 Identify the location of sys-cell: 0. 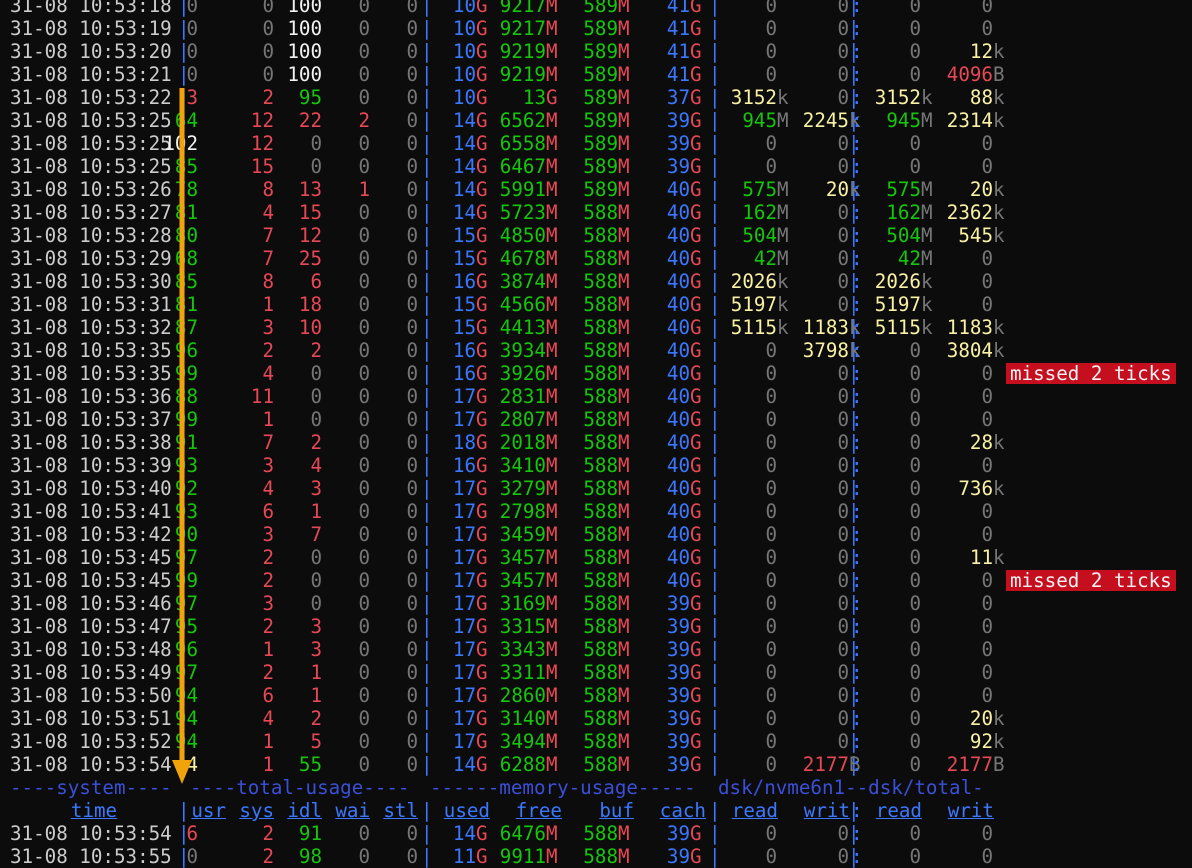
(268, 74).